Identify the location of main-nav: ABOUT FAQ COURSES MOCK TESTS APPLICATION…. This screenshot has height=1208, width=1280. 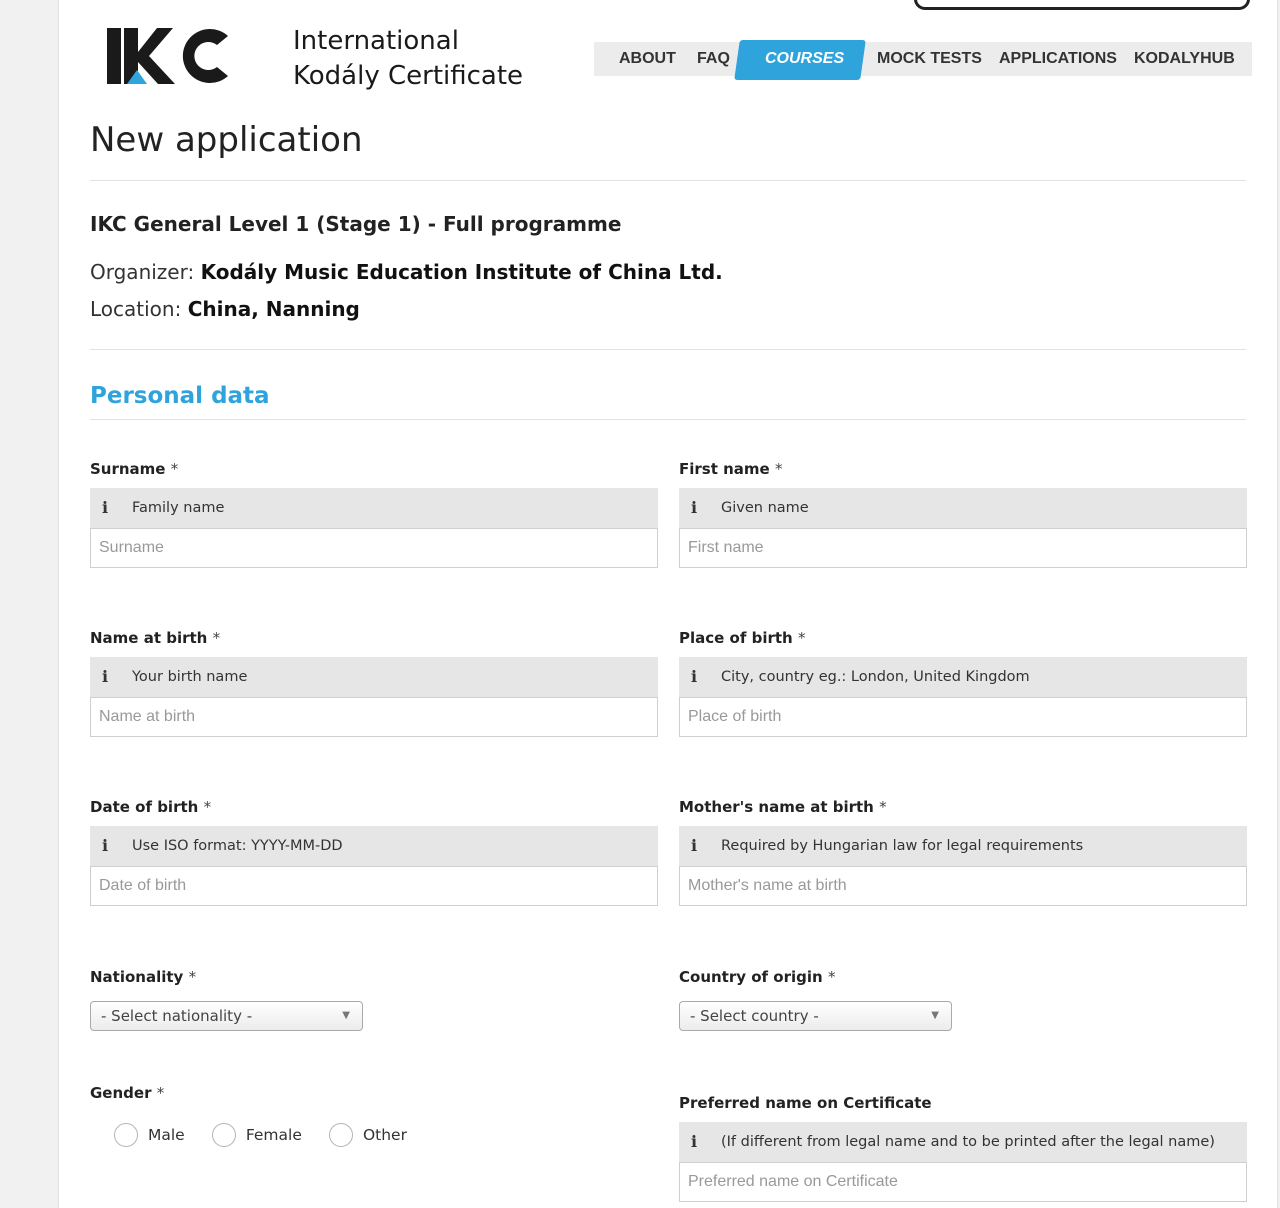
(923, 60).